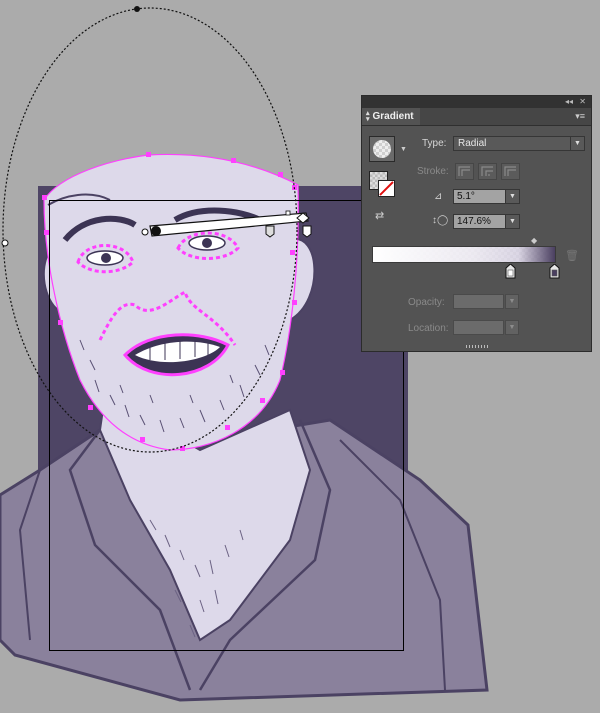 The image size is (600, 713). I want to click on stroke-swatch, so click(386, 188).